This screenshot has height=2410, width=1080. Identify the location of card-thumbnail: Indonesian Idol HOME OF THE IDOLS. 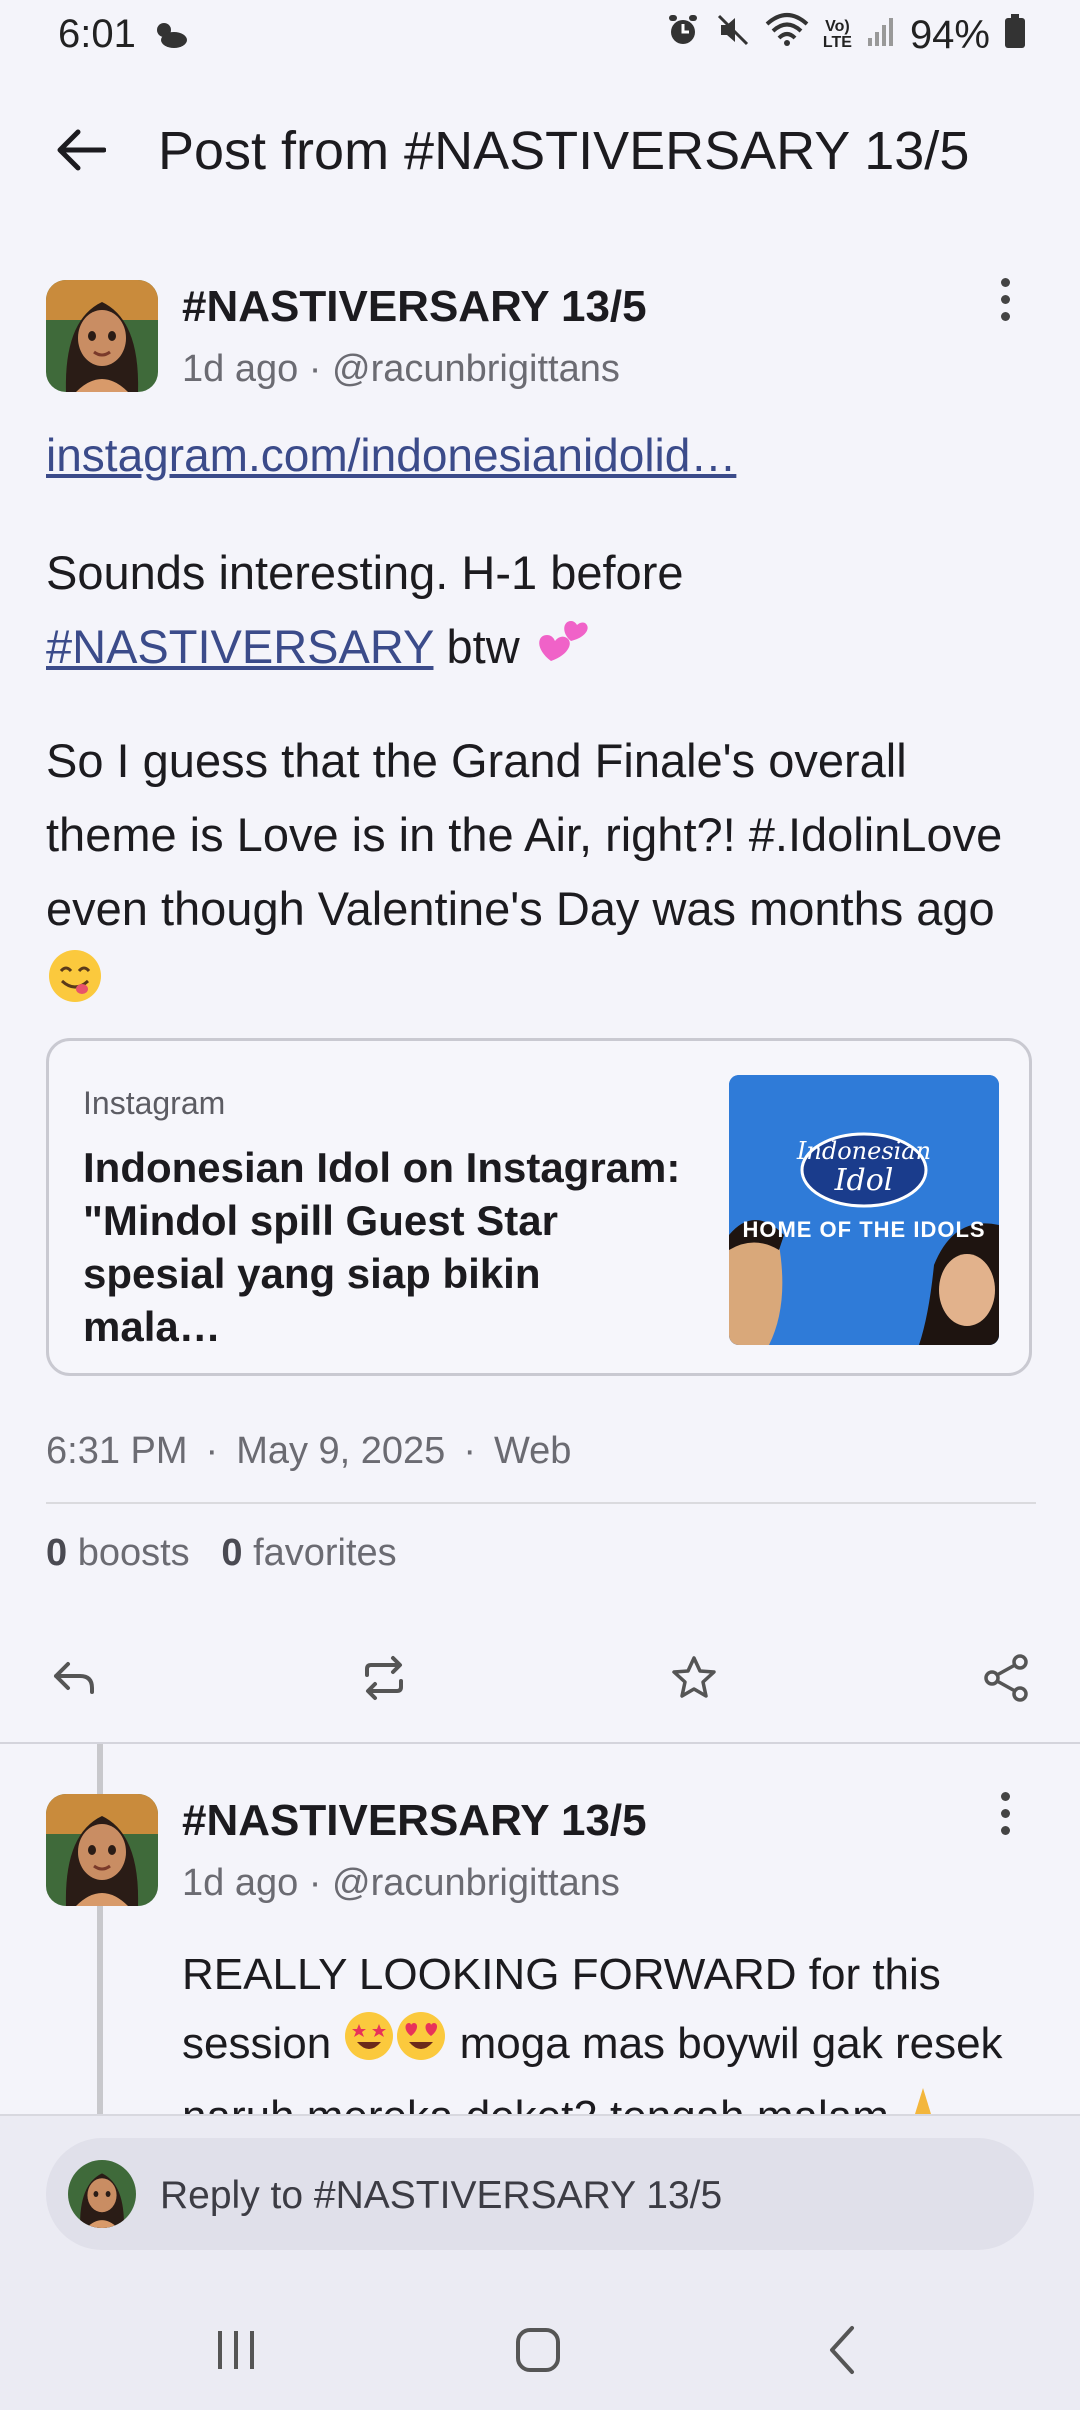
(864, 1210).